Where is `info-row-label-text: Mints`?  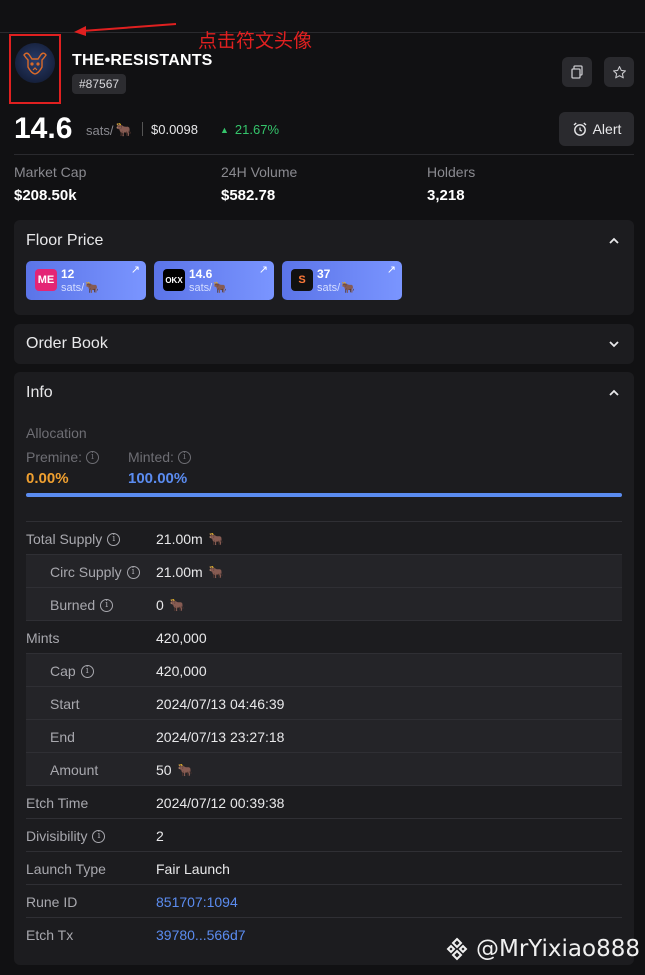
info-row-label-text: Mints is located at coordinates (43, 638).